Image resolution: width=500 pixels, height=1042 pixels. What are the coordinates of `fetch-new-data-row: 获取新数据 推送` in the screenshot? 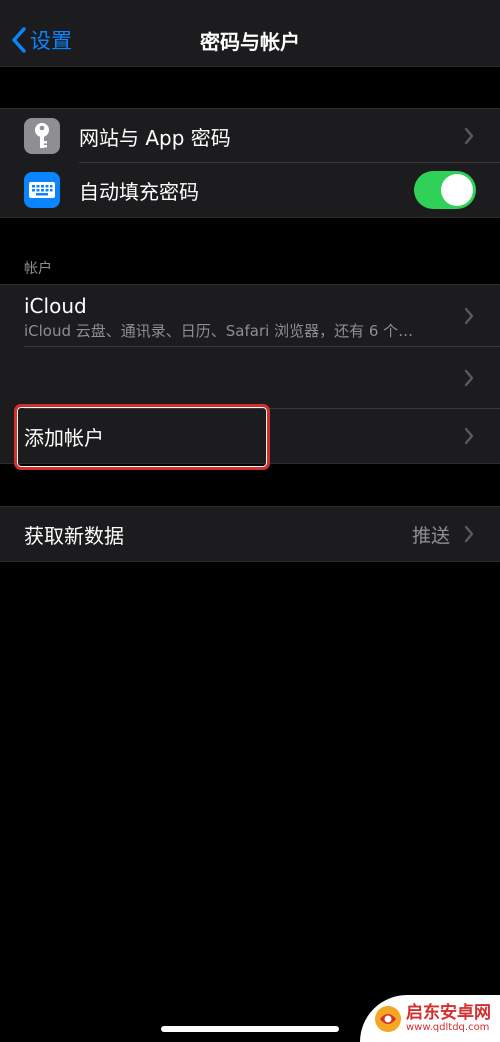 It's located at (250, 534).